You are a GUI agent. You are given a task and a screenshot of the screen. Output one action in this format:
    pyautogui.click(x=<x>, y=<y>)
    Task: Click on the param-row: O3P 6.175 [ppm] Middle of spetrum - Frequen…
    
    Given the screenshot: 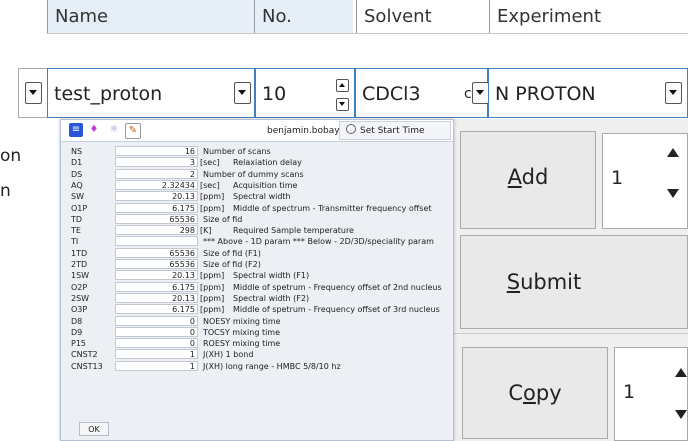 What is the action you would take?
    pyautogui.click(x=257, y=309)
    